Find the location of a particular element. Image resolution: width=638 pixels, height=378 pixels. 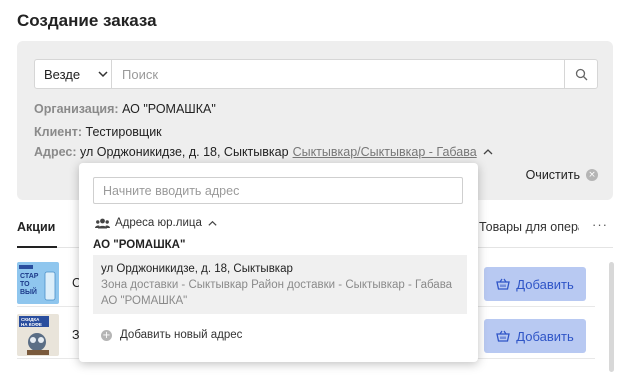

client-info: Клиент: Тестировщик is located at coordinates (98, 132).